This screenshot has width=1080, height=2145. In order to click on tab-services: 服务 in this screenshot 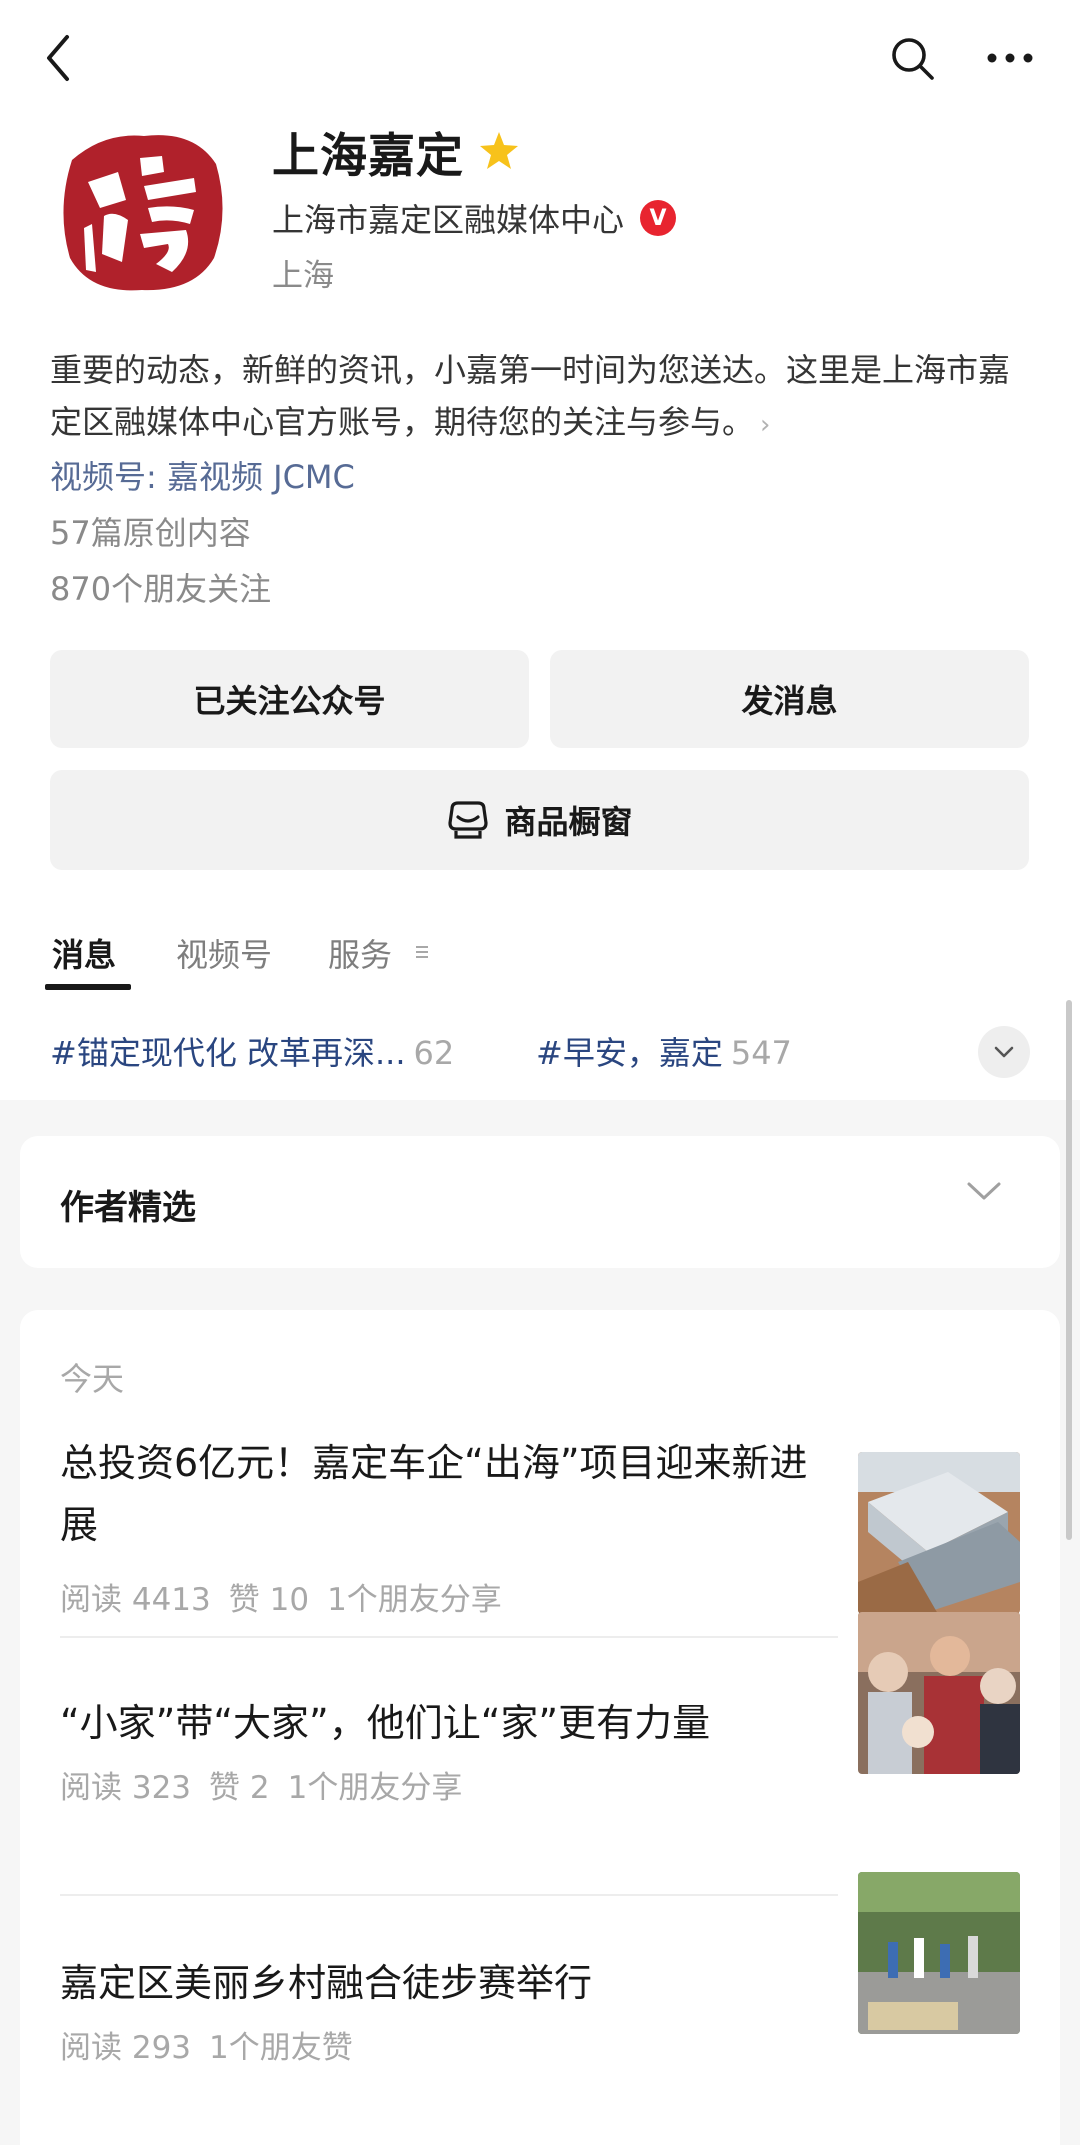, I will do `click(360, 953)`.